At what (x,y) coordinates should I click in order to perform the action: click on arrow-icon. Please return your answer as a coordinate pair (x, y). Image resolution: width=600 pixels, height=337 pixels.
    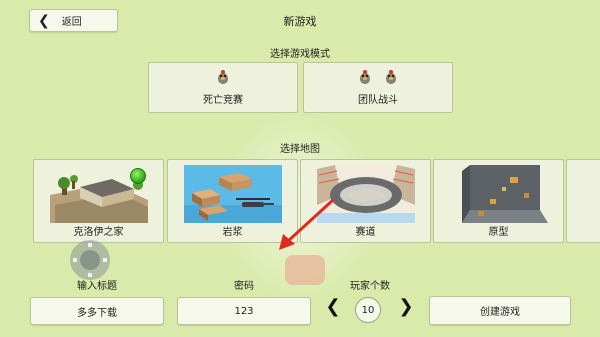
    Looking at the image, I should click on (307, 224).